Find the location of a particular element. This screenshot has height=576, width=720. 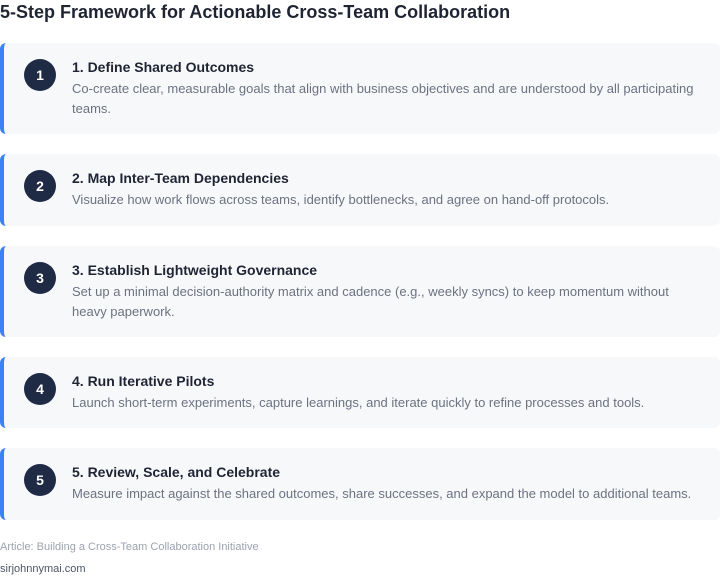

step-title: 4. Run Iterative Pilots is located at coordinates (143, 381).